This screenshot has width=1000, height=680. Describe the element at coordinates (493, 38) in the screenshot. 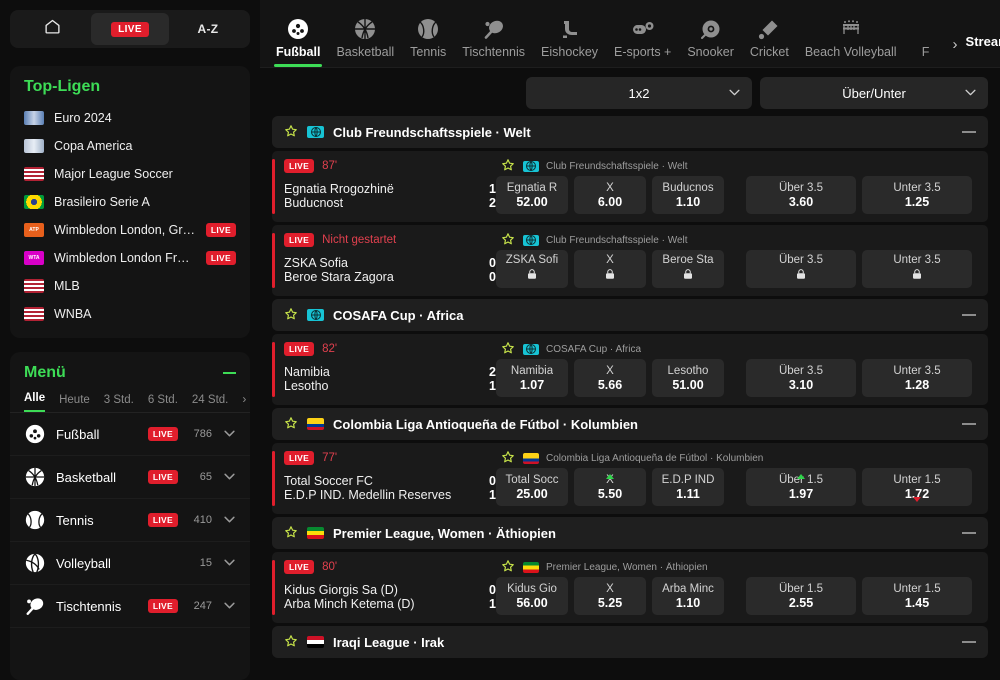

I see `sport-tab-tischtennis: Tischtennis` at that location.